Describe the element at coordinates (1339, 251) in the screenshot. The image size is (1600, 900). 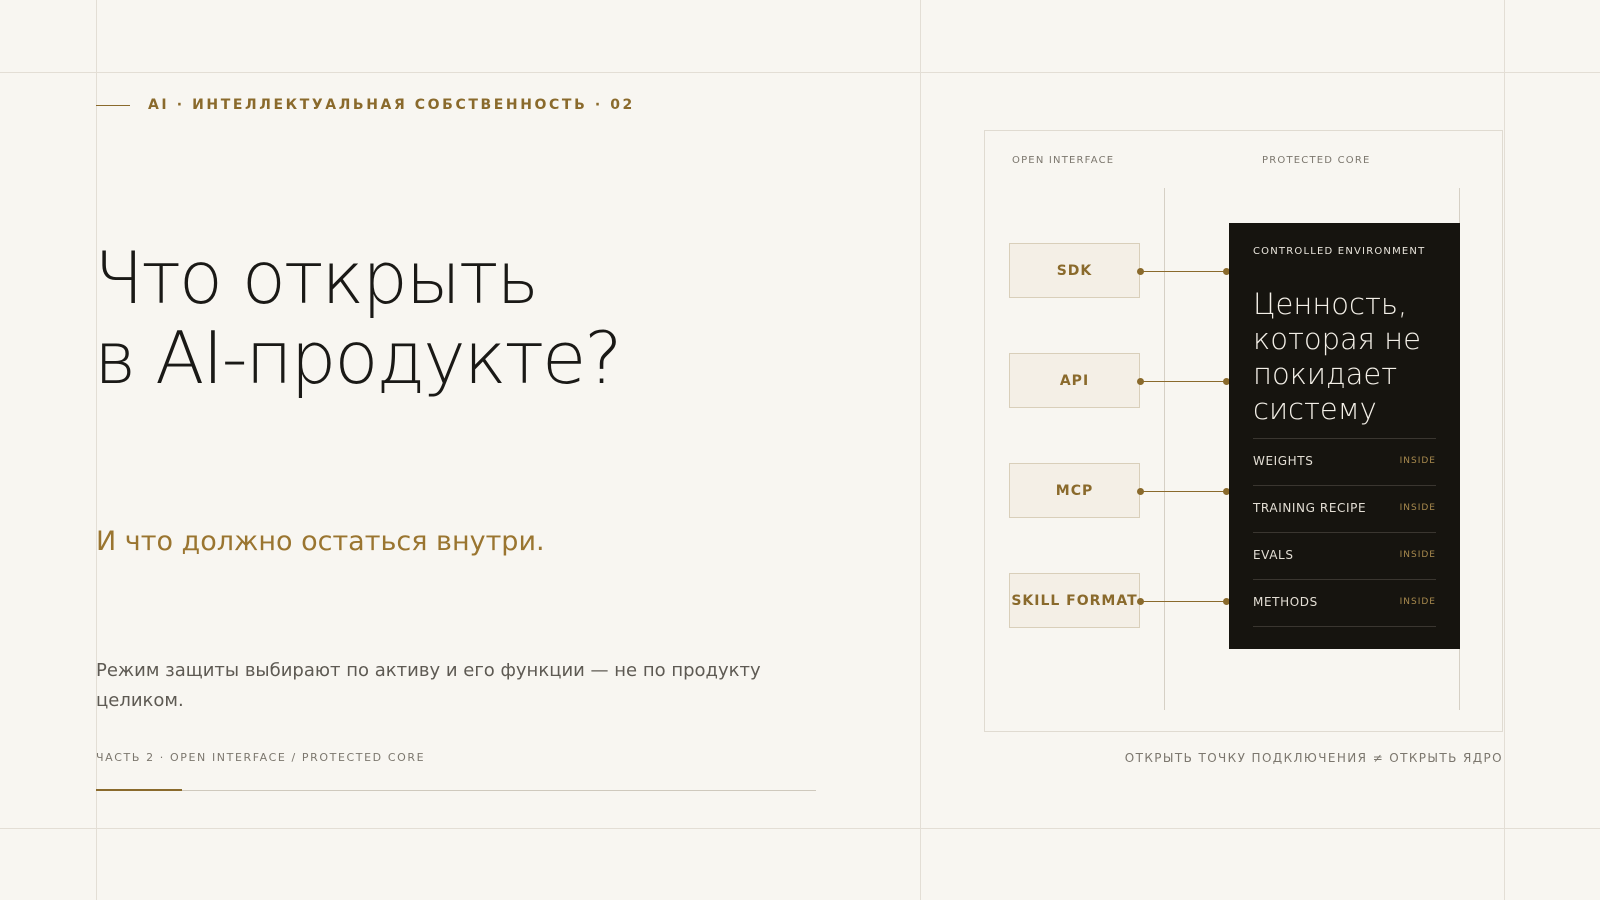
I see `core-label: CONTROLLED ENVIRONMENT` at that location.